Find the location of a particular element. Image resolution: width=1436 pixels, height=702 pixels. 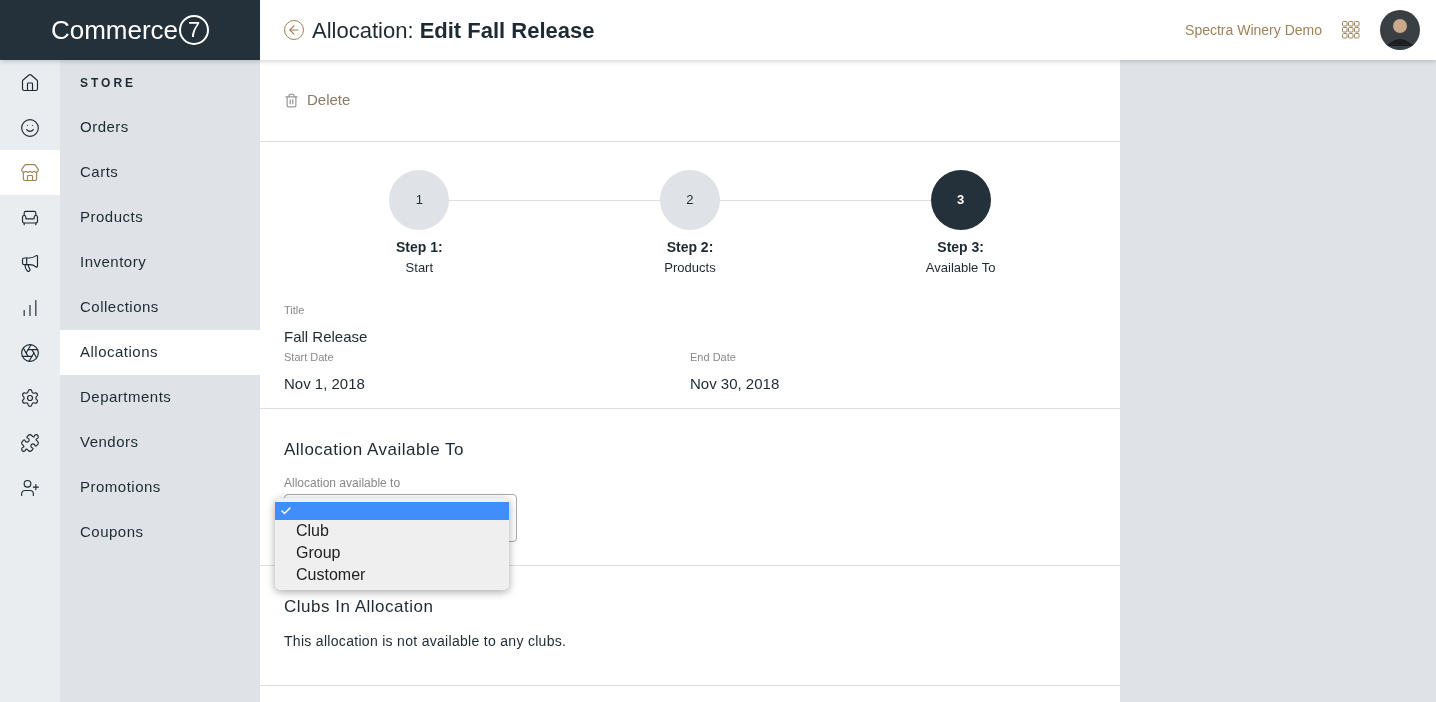

field-label: Start Date is located at coordinates (309, 357).